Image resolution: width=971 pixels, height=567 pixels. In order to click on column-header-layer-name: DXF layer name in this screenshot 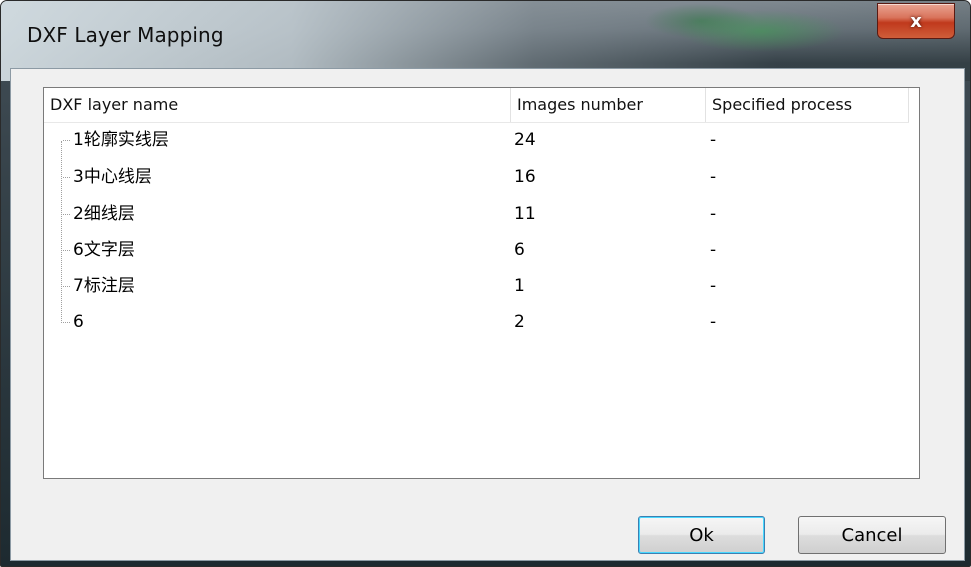, I will do `click(277, 105)`.